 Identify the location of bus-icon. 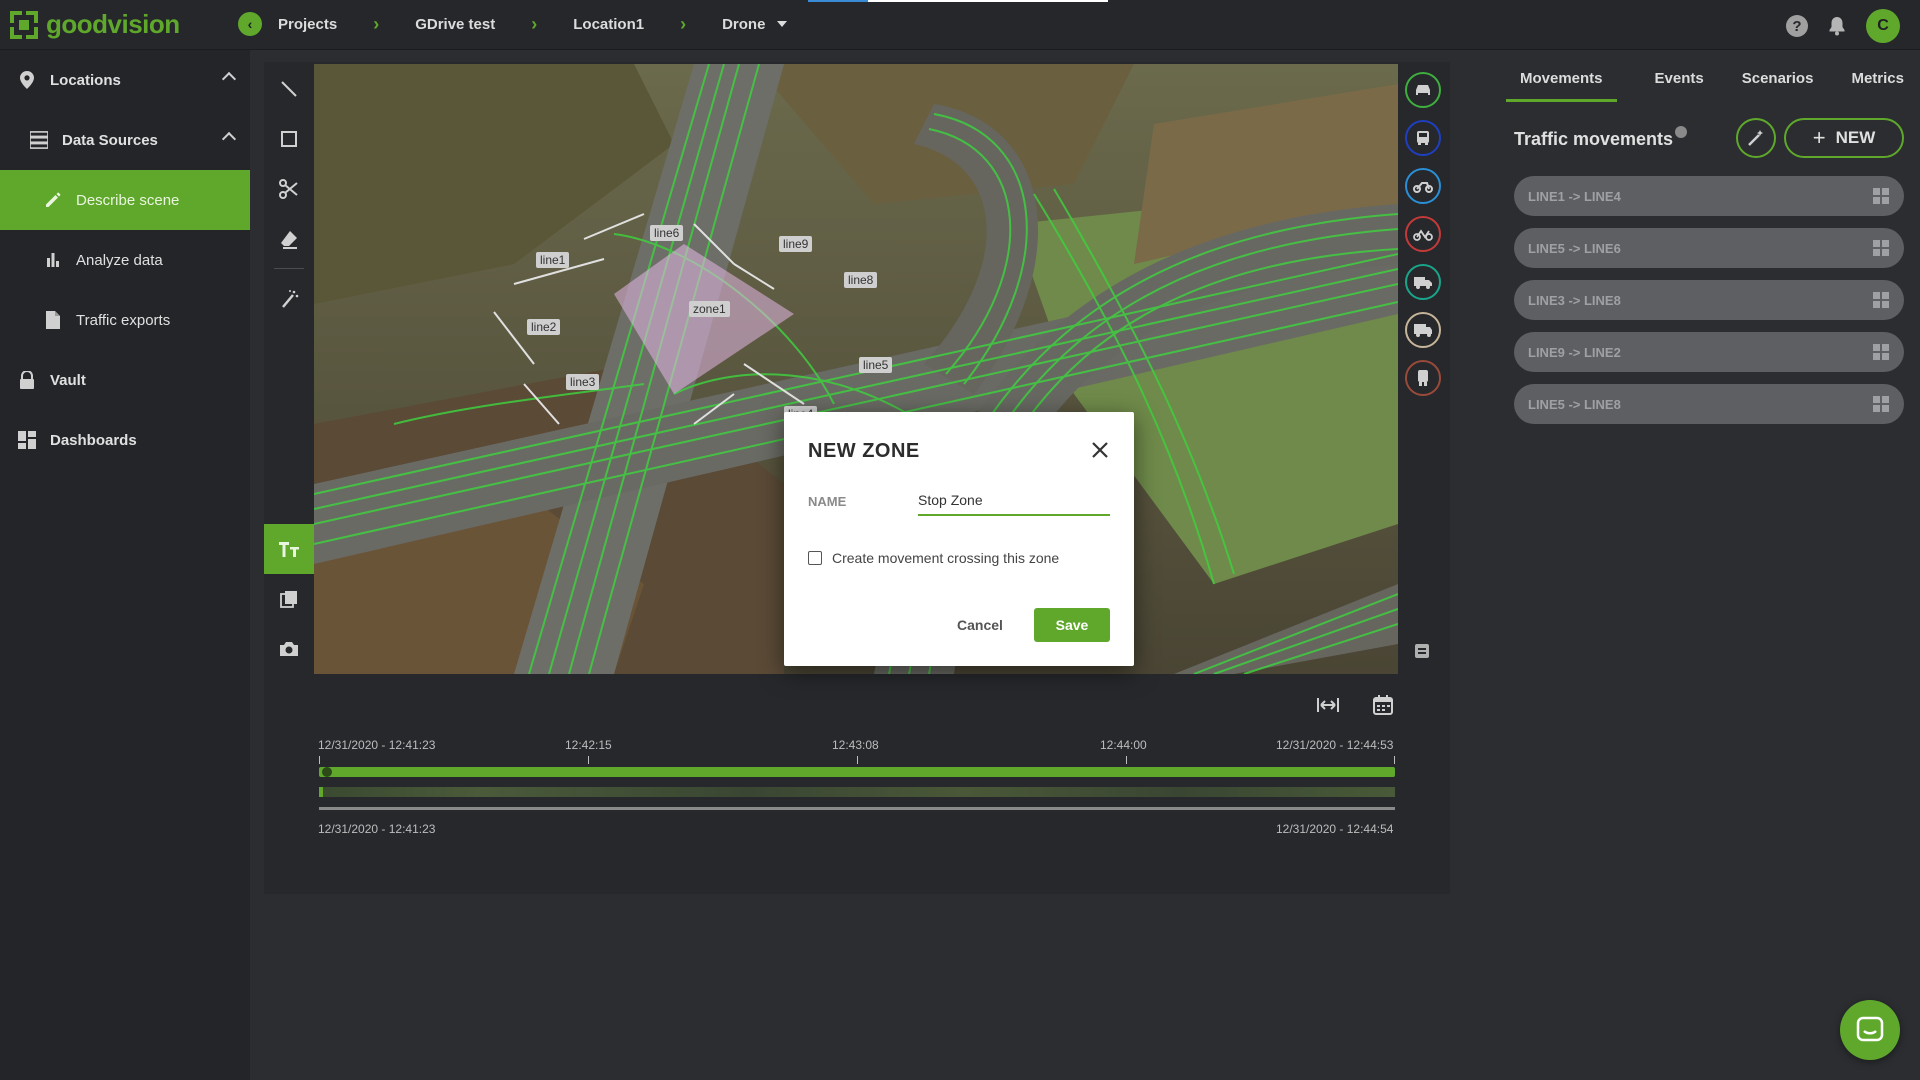
(1423, 138).